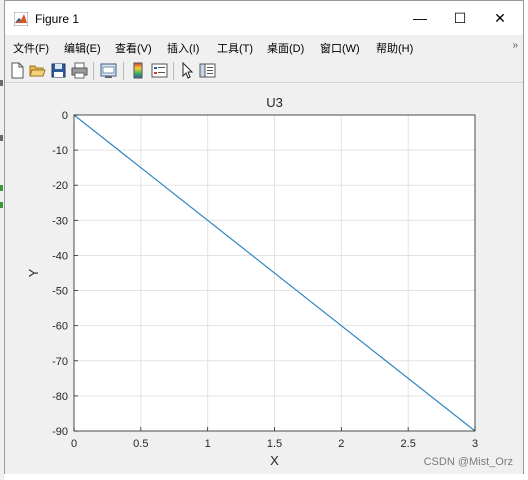  What do you see at coordinates (60, 292) in the screenshot?
I see `y-tick-label: -50` at bounding box center [60, 292].